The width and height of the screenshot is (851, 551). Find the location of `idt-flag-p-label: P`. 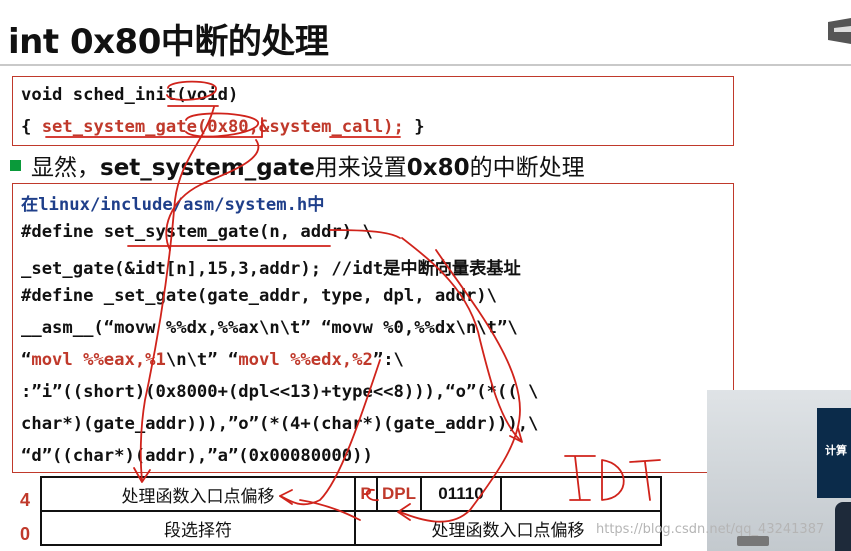

idt-flag-p-label: P is located at coordinates (366, 493).